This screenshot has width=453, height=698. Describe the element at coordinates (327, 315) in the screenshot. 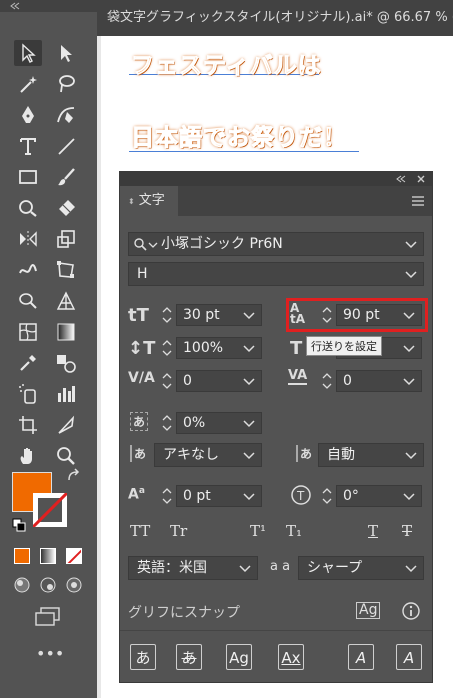

I see `leading-stepper-icon` at that location.